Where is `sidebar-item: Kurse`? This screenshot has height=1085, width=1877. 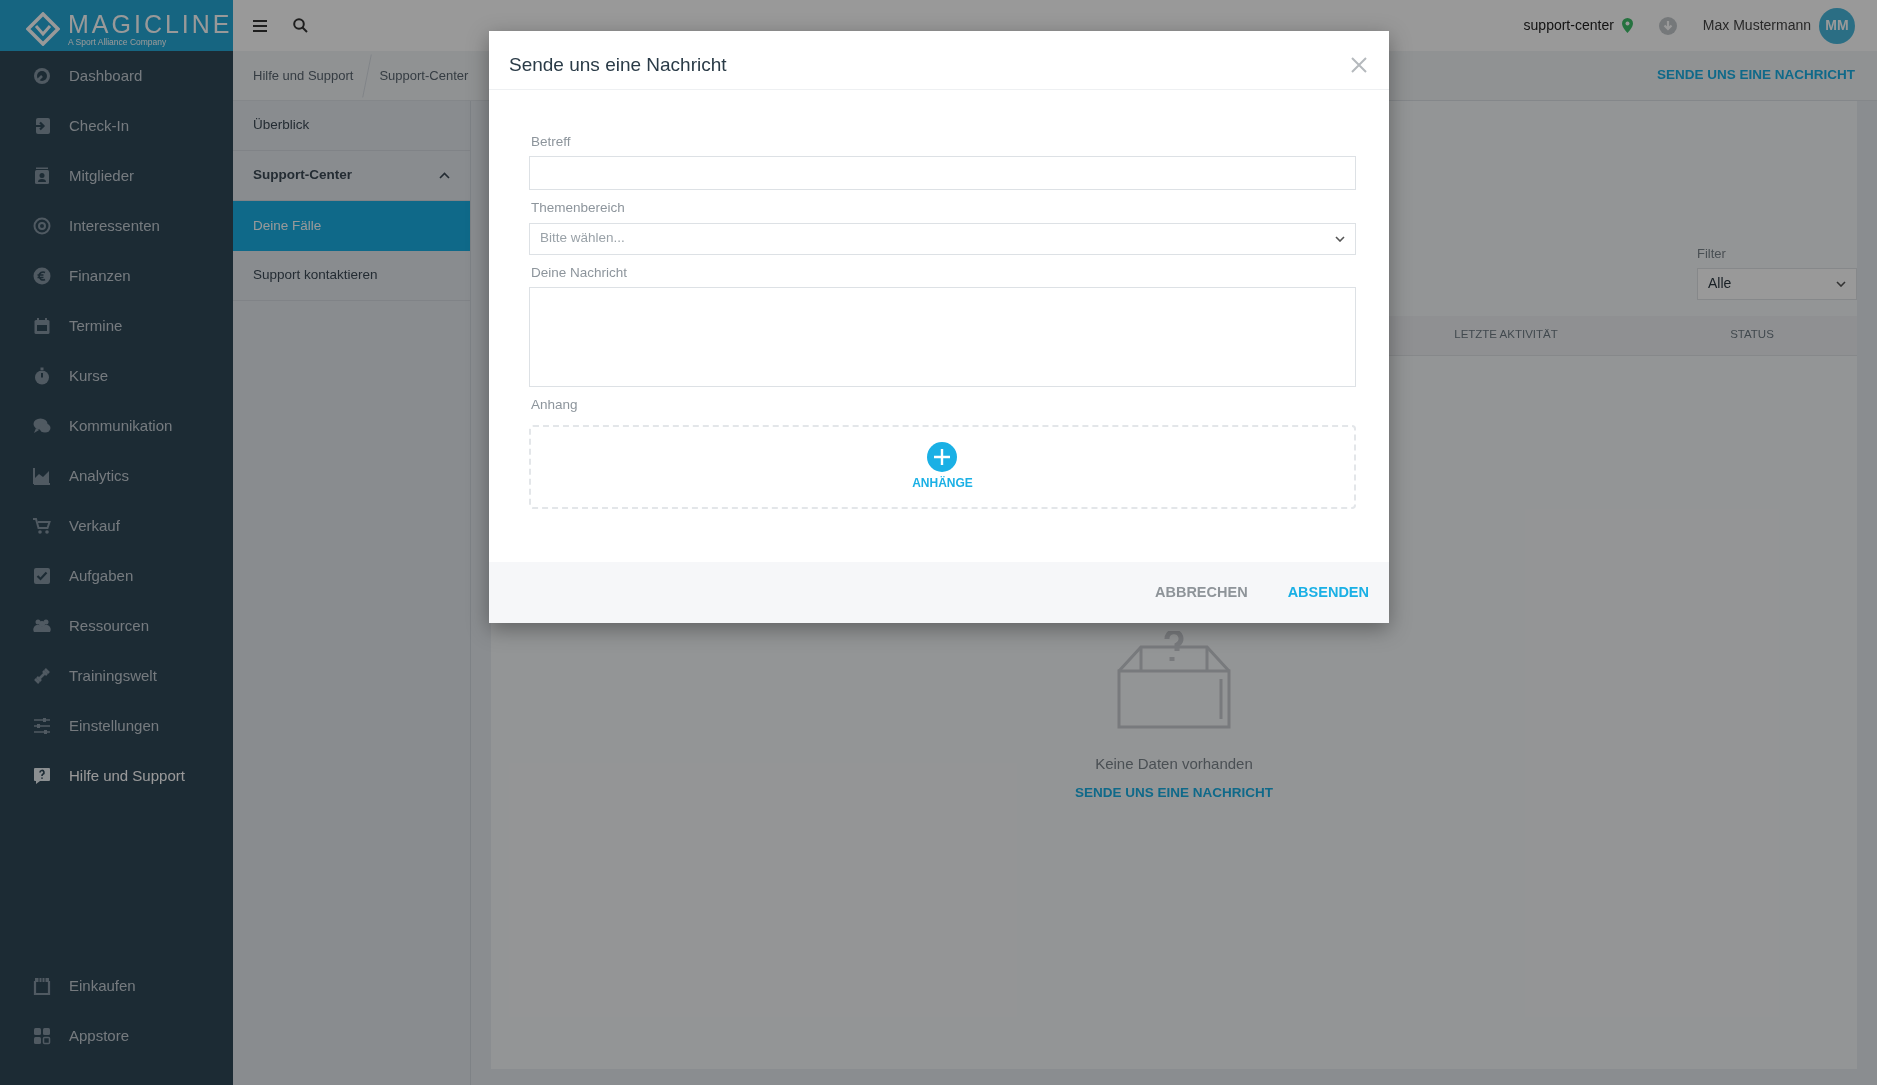 sidebar-item: Kurse is located at coordinates (116, 376).